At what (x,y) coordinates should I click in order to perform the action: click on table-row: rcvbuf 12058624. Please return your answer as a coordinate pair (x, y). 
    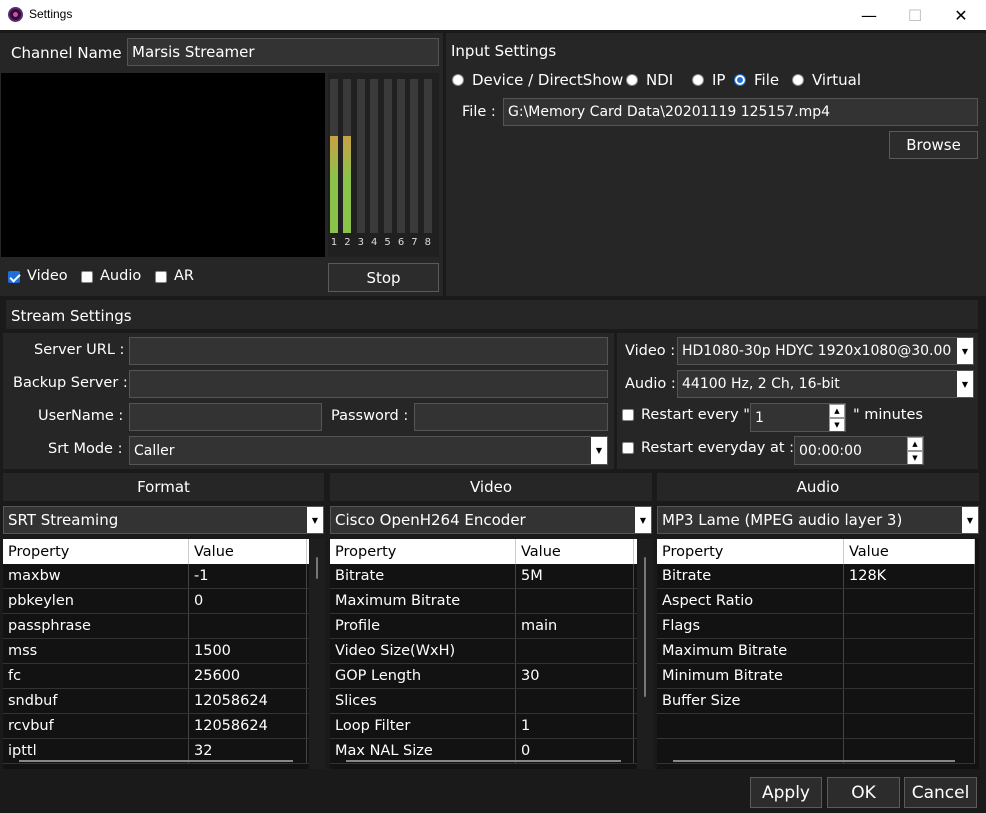
    Looking at the image, I should click on (156, 726).